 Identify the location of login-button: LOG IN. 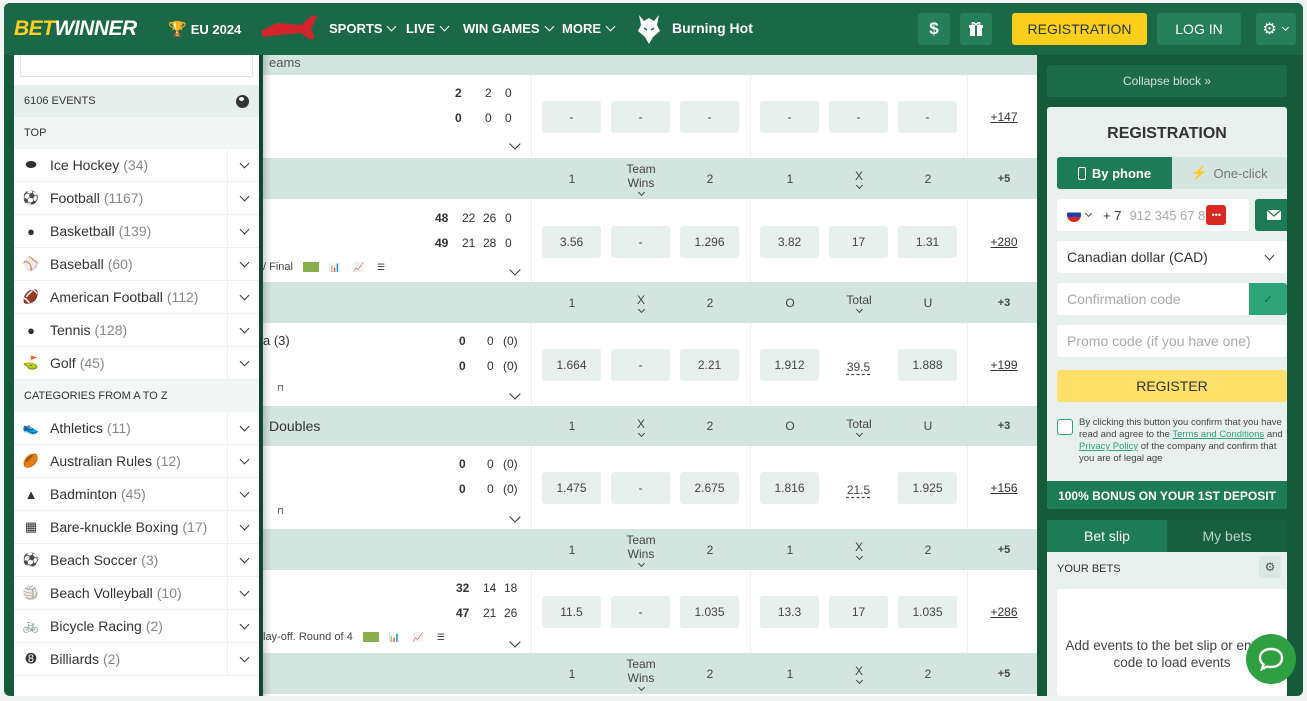
(1199, 29).